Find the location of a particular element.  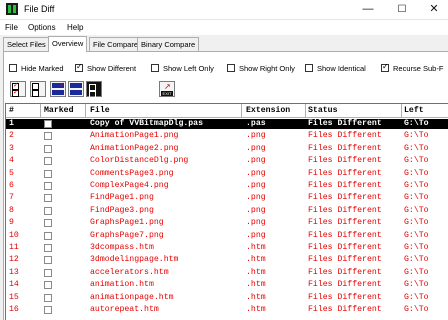

invert-marks-icon is located at coordinates (94, 89).